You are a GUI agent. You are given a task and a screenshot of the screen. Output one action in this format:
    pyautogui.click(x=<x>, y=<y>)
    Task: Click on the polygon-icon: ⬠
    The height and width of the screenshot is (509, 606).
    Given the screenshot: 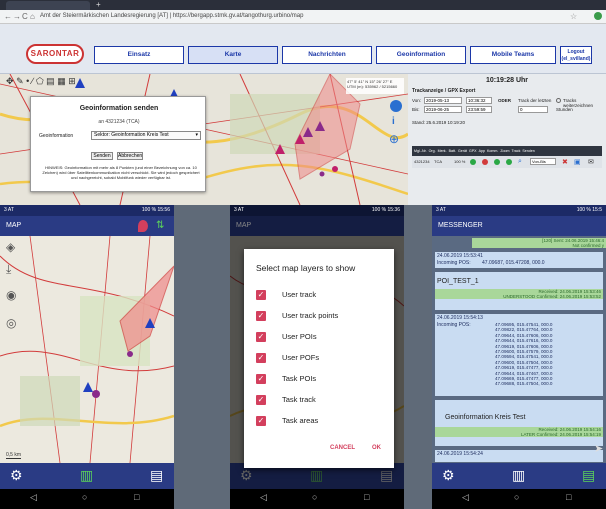 What is the action you would take?
    pyautogui.click(x=40, y=81)
    